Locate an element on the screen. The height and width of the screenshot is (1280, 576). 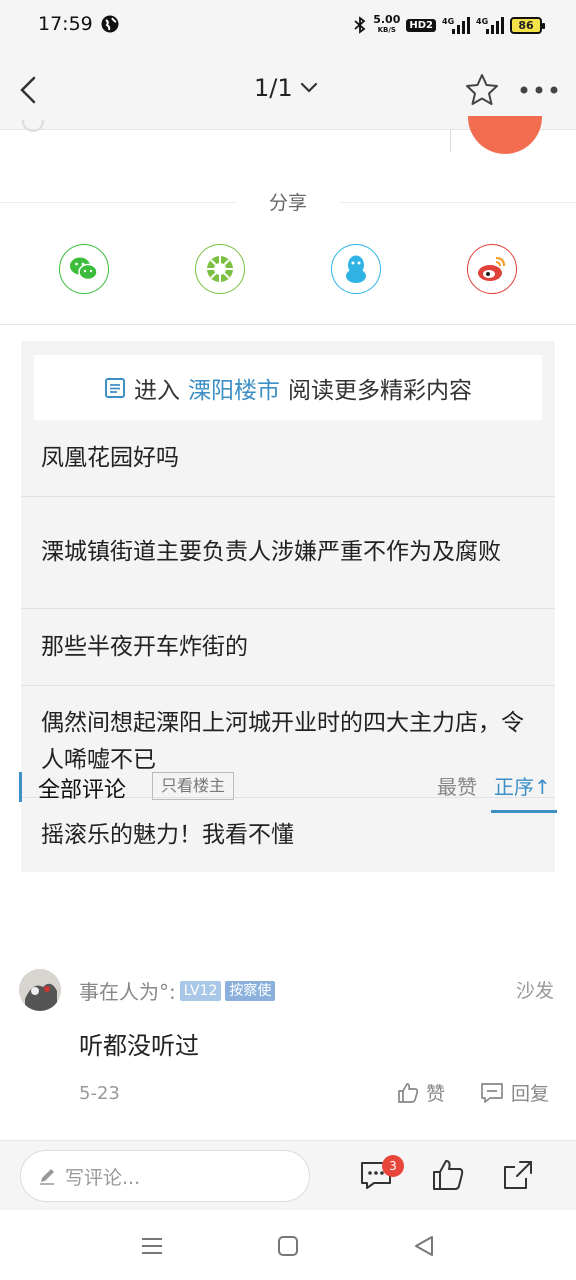
recent-apps-icon is located at coordinates (152, 1246).